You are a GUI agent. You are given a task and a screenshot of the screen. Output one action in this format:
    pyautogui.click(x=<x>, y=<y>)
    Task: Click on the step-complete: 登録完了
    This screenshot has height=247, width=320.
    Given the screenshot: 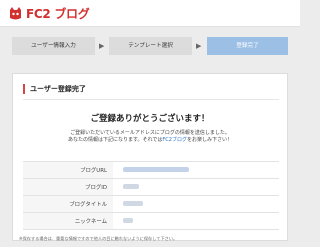 What is the action you would take?
    pyautogui.click(x=247, y=46)
    